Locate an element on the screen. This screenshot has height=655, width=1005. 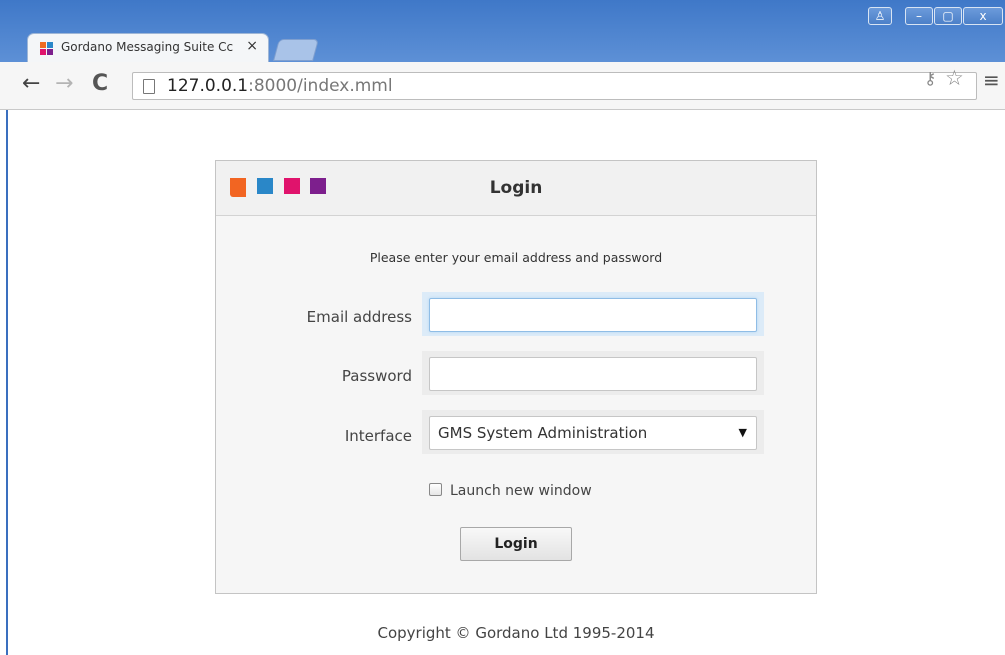
gordano-favicon-icon is located at coordinates (46, 48).